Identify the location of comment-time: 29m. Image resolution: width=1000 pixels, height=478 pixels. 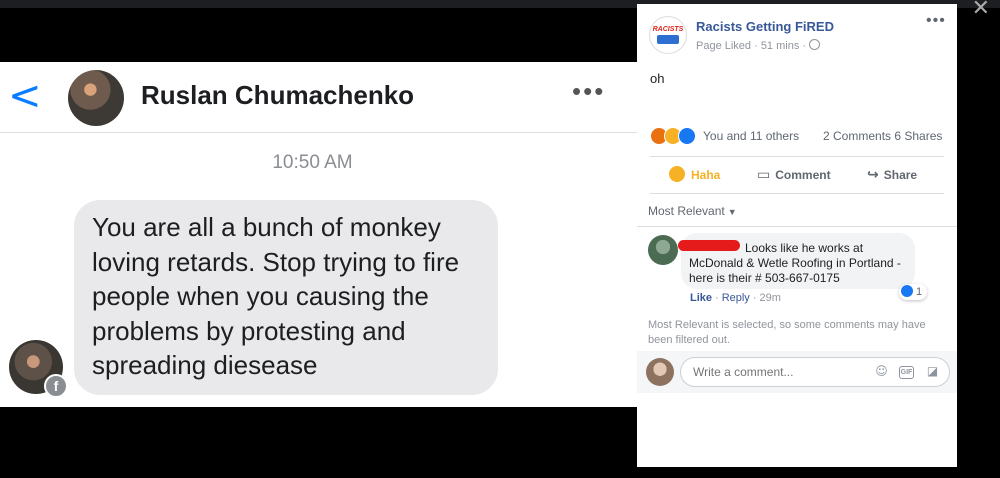
(769, 298).